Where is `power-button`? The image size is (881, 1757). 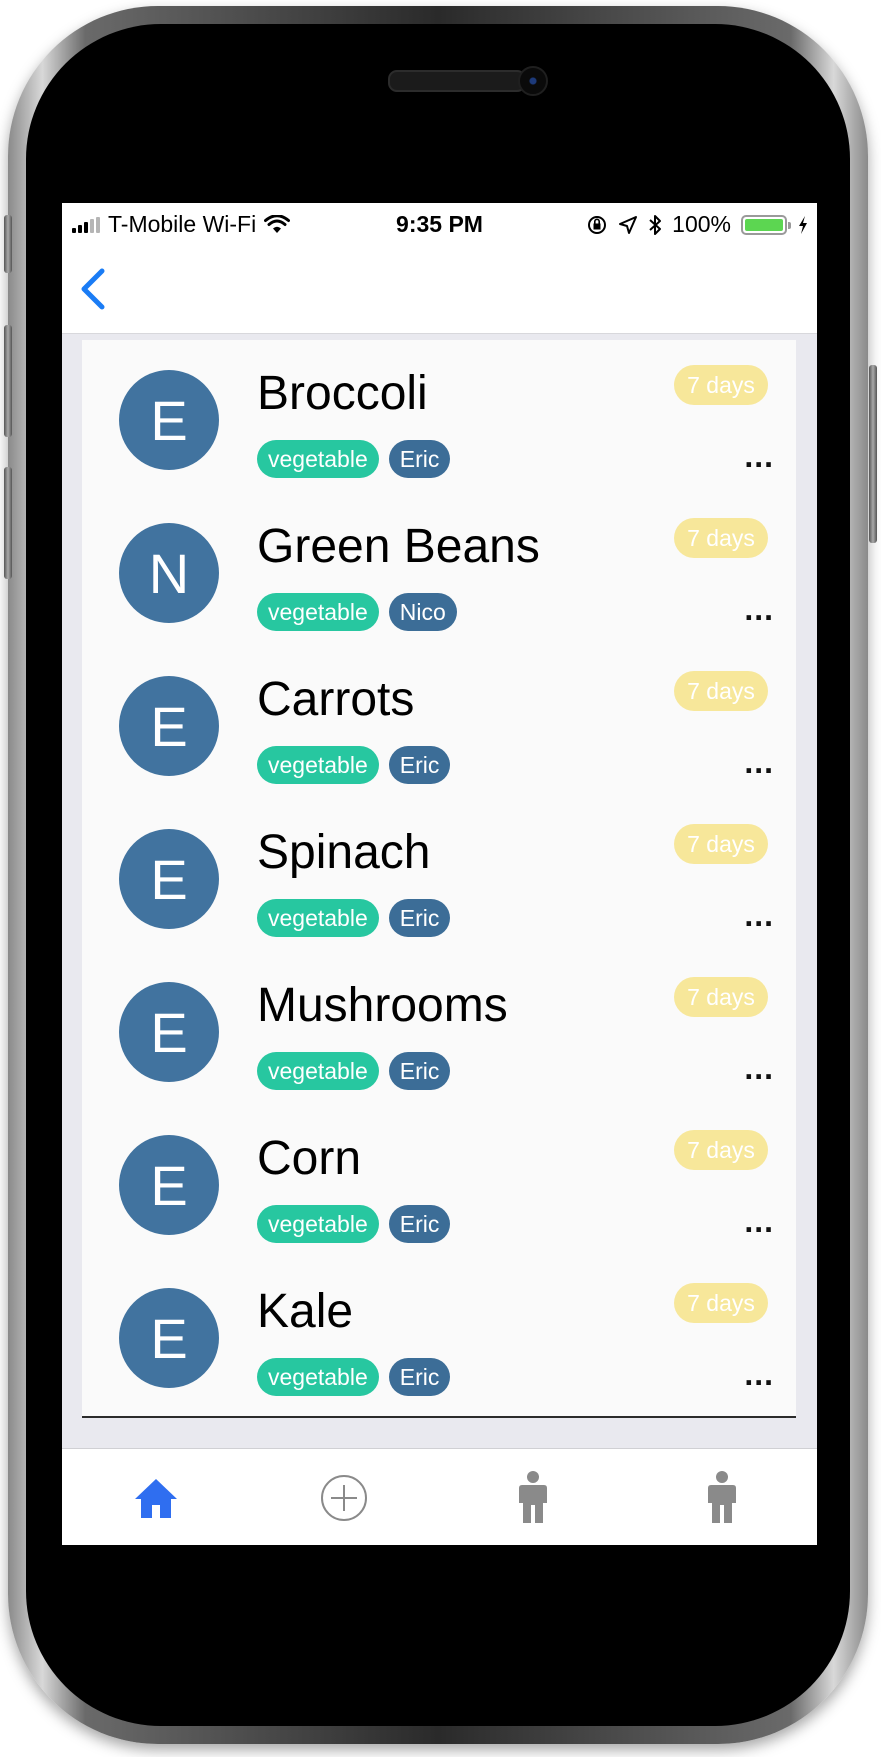 power-button is located at coordinates (873, 454).